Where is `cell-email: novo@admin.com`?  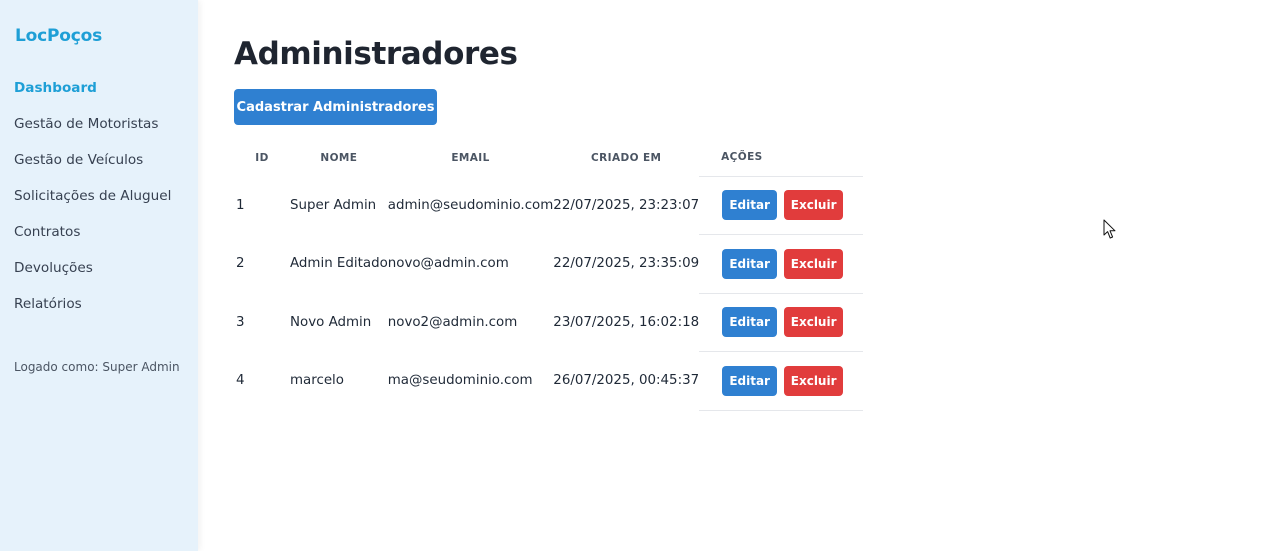
cell-email: novo@admin.com is located at coordinates (448, 264).